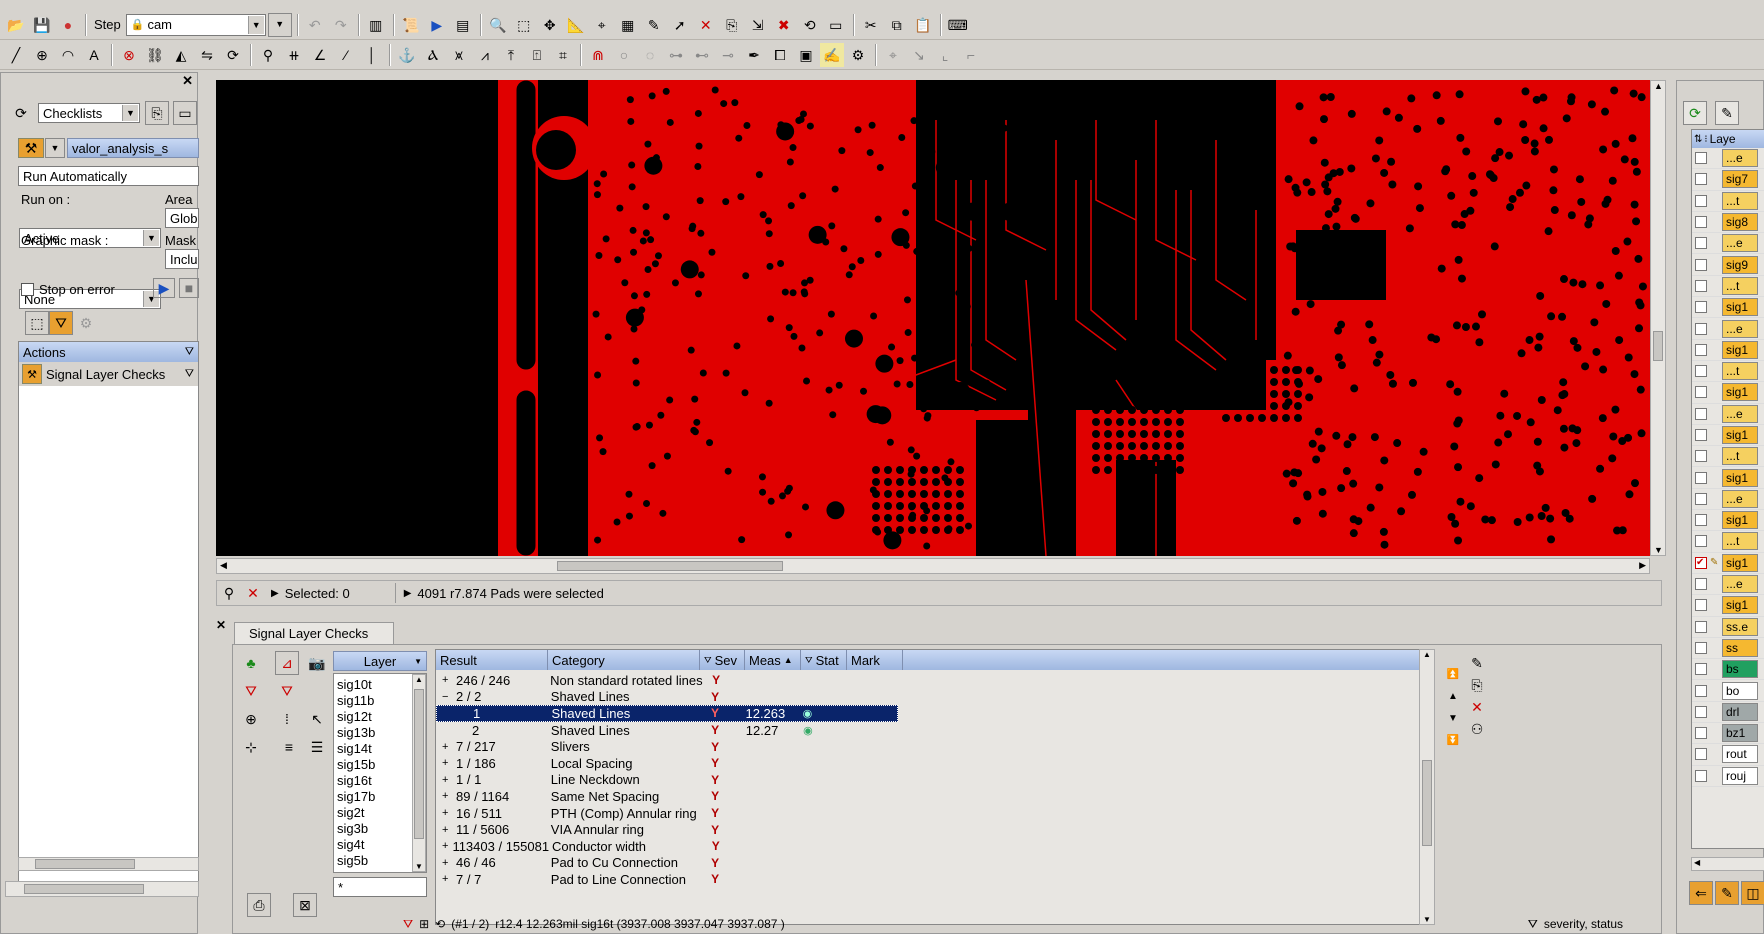 This screenshot has width=1764, height=934. Describe the element at coordinates (676, 55) in the screenshot. I see `node3-icon: ⊶` at that location.